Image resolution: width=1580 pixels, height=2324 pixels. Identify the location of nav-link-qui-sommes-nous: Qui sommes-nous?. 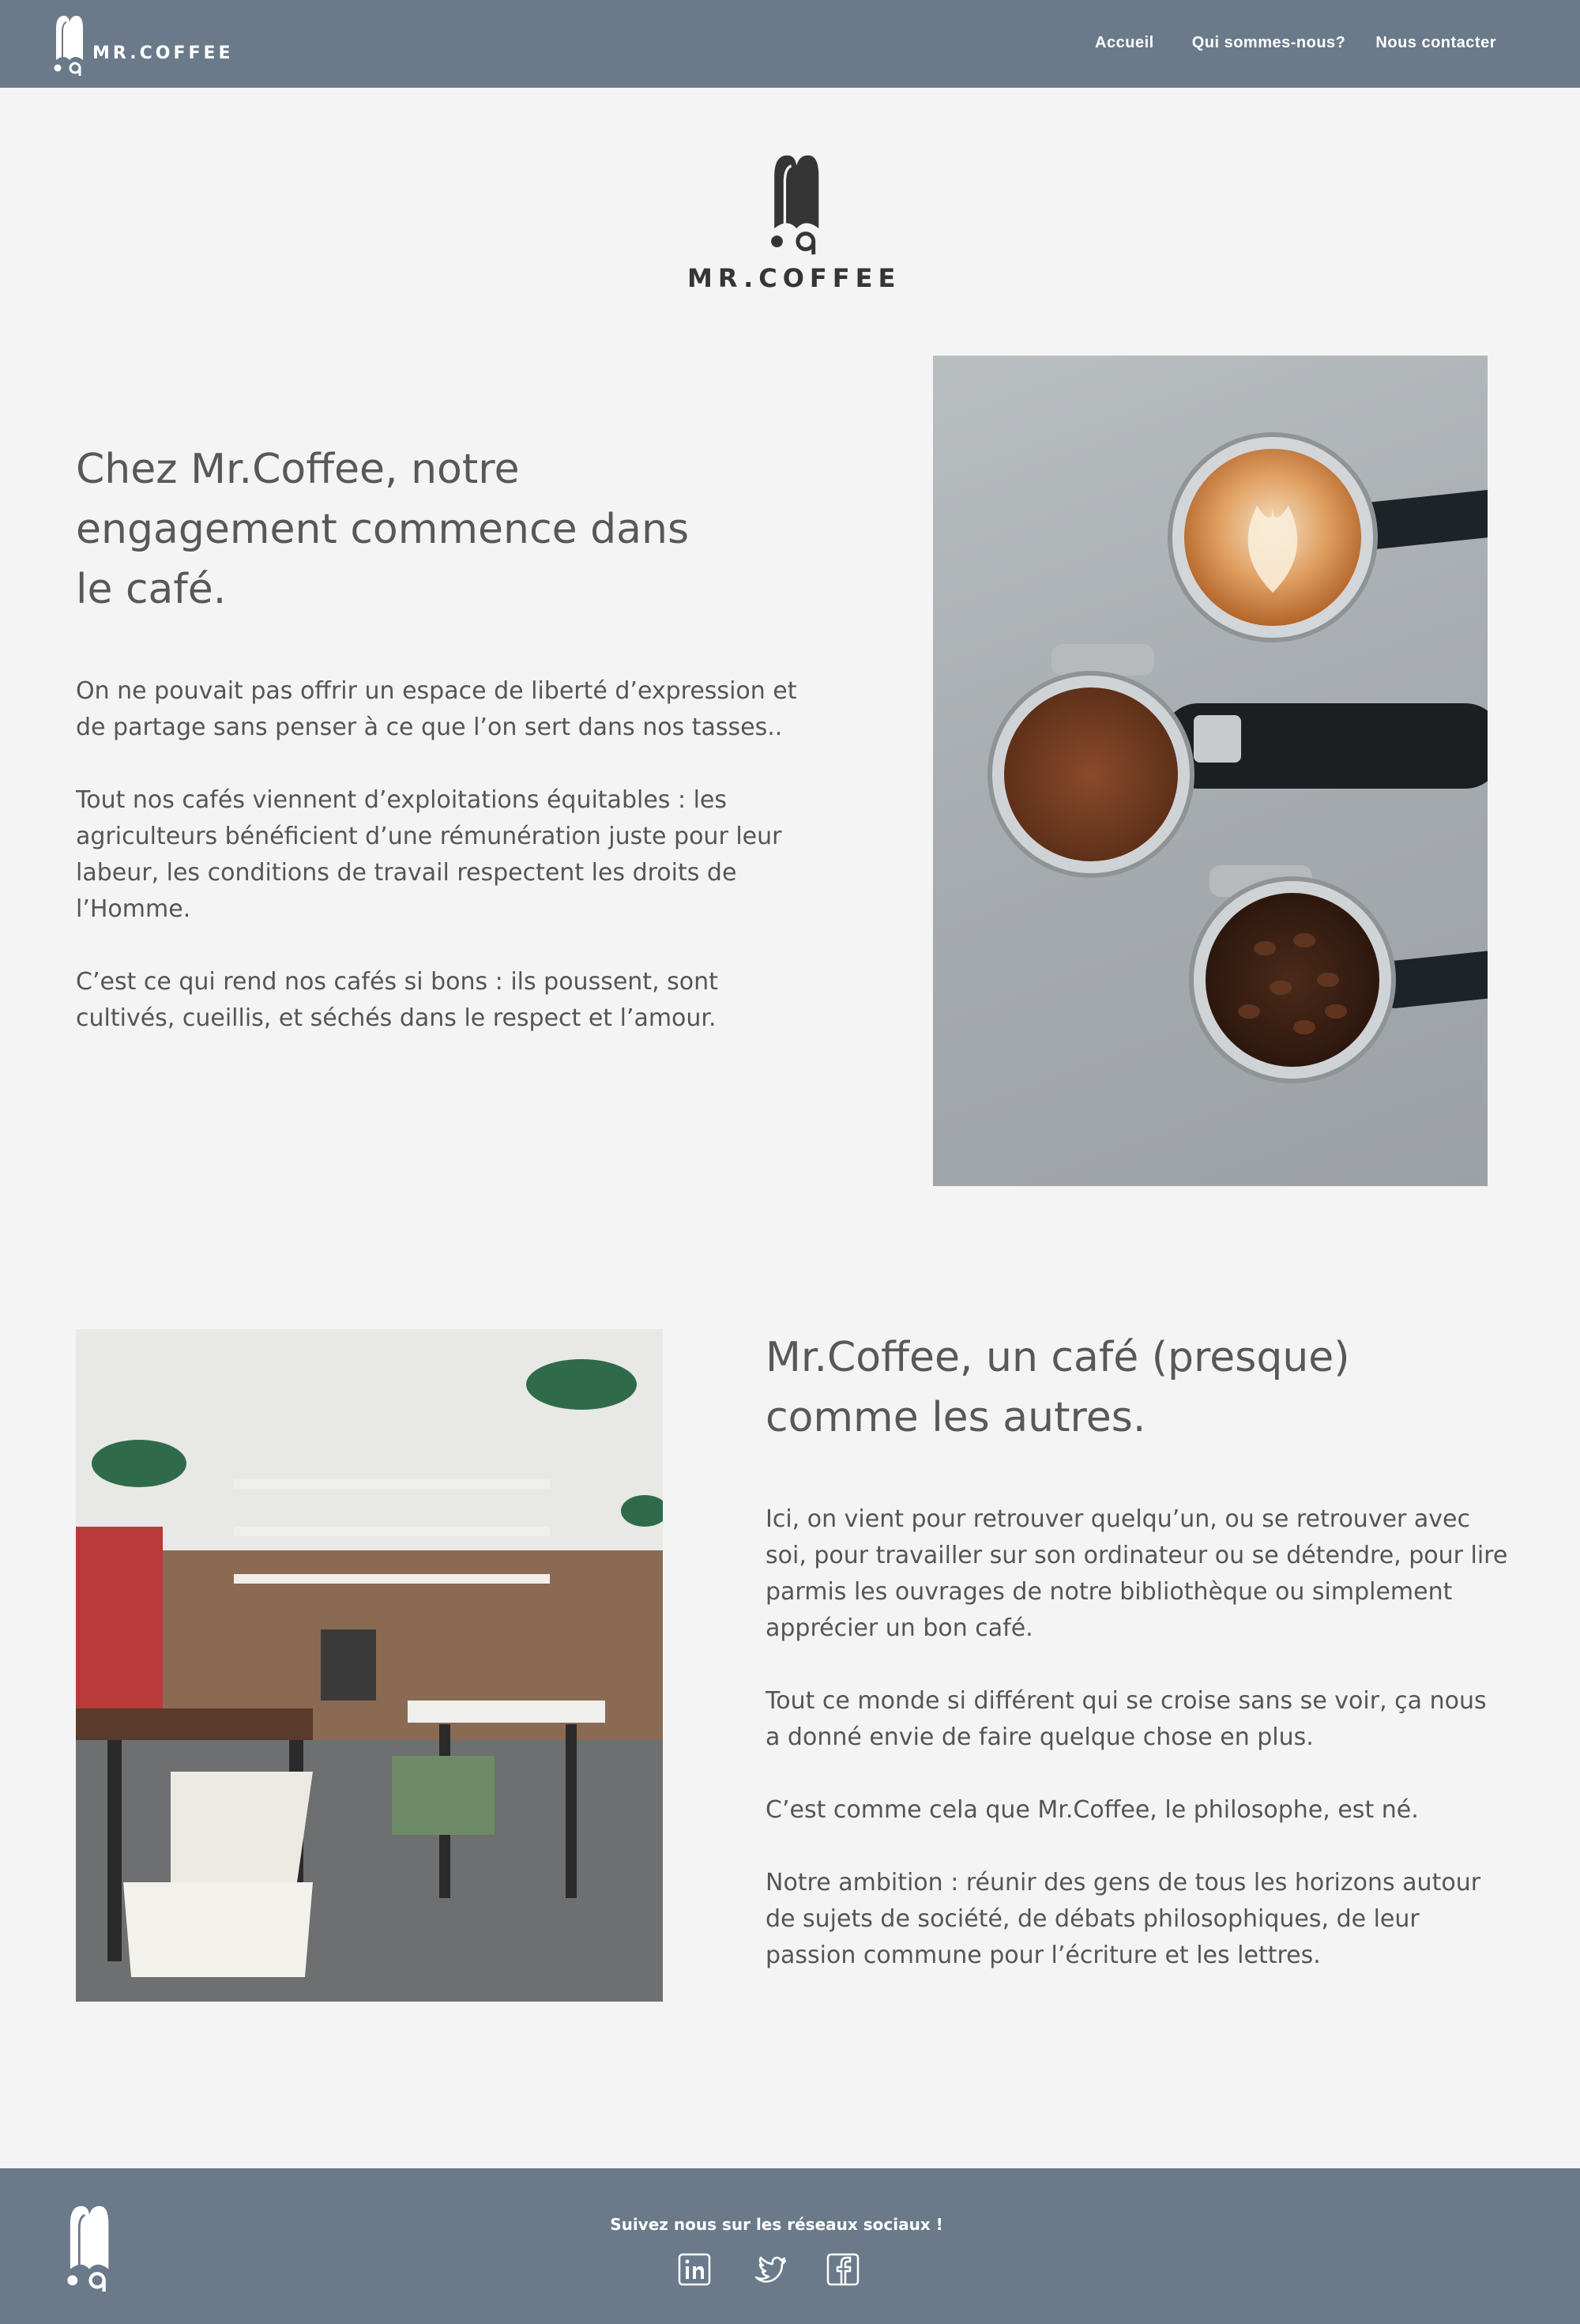
(1269, 43).